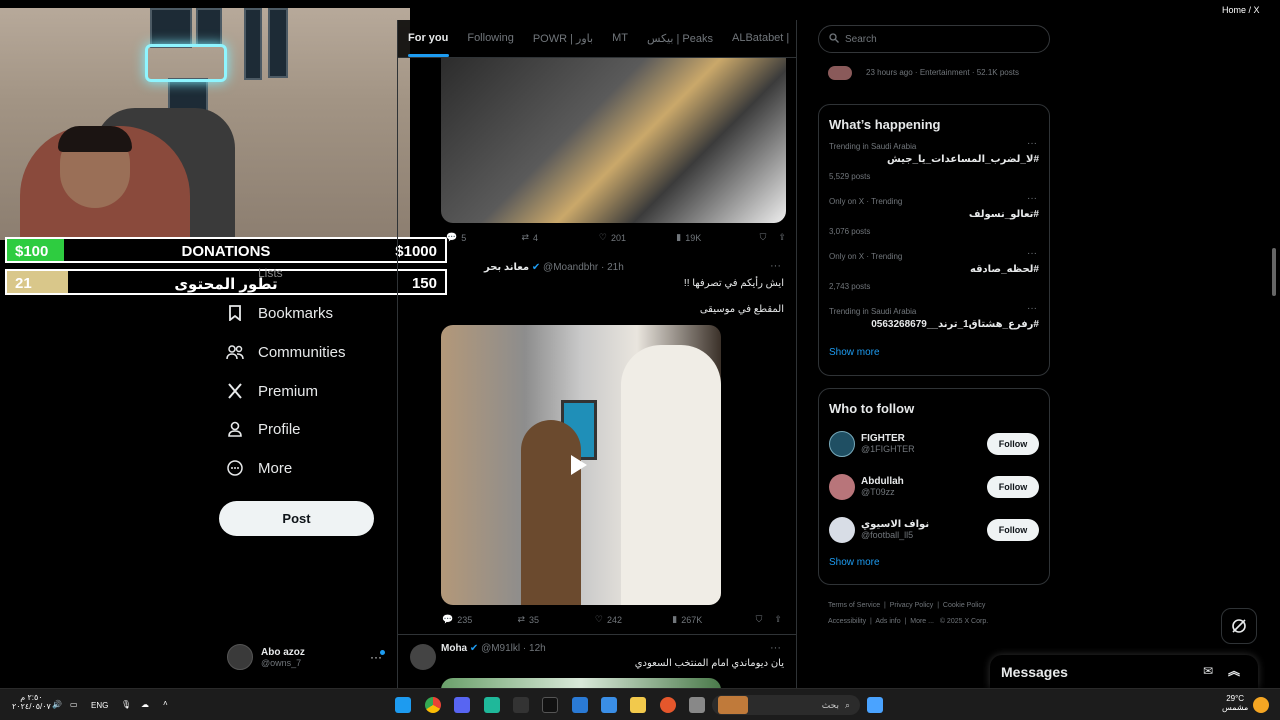 The image size is (1280, 720). What do you see at coordinates (1274, 272) in the screenshot?
I see `scrollbar` at bounding box center [1274, 272].